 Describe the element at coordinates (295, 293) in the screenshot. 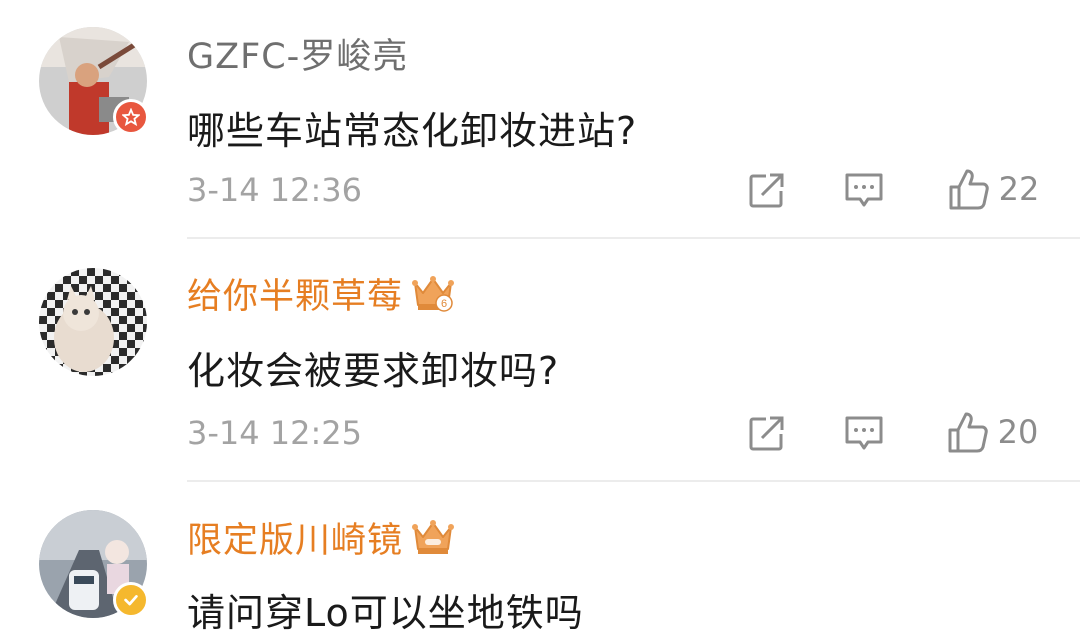

I see `username: 给你半颗草莓` at that location.